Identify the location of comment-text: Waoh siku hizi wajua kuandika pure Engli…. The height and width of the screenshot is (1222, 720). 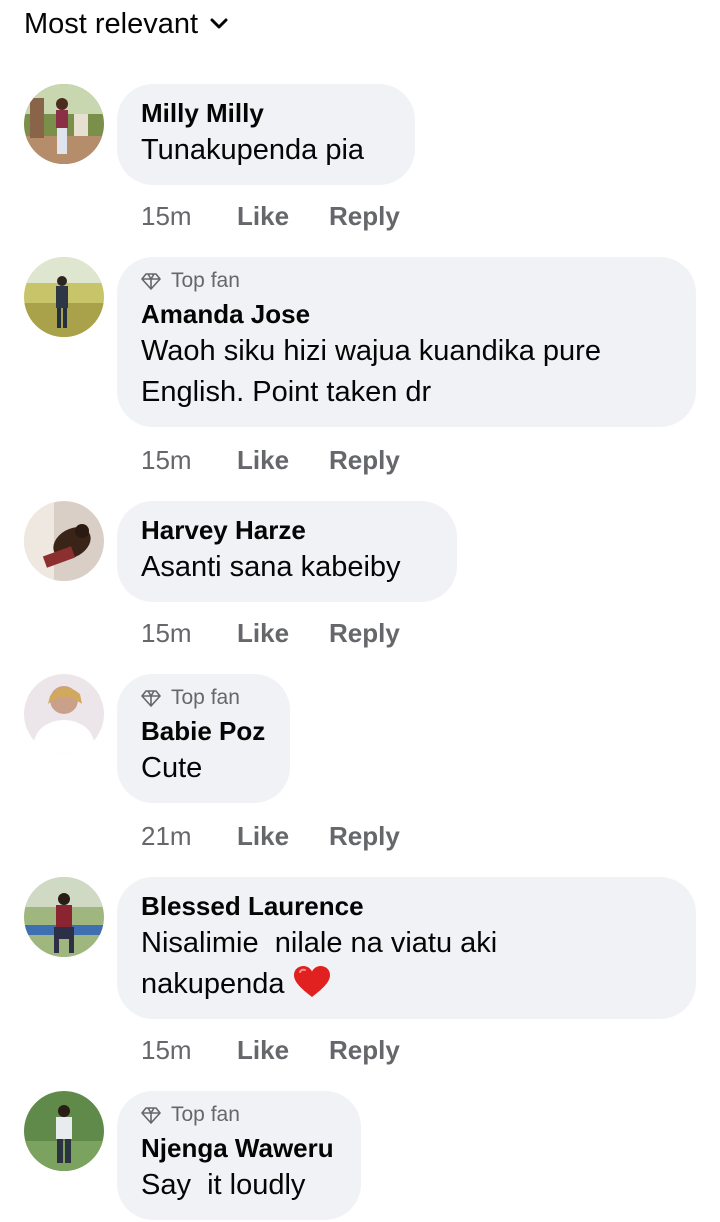
(371, 371).